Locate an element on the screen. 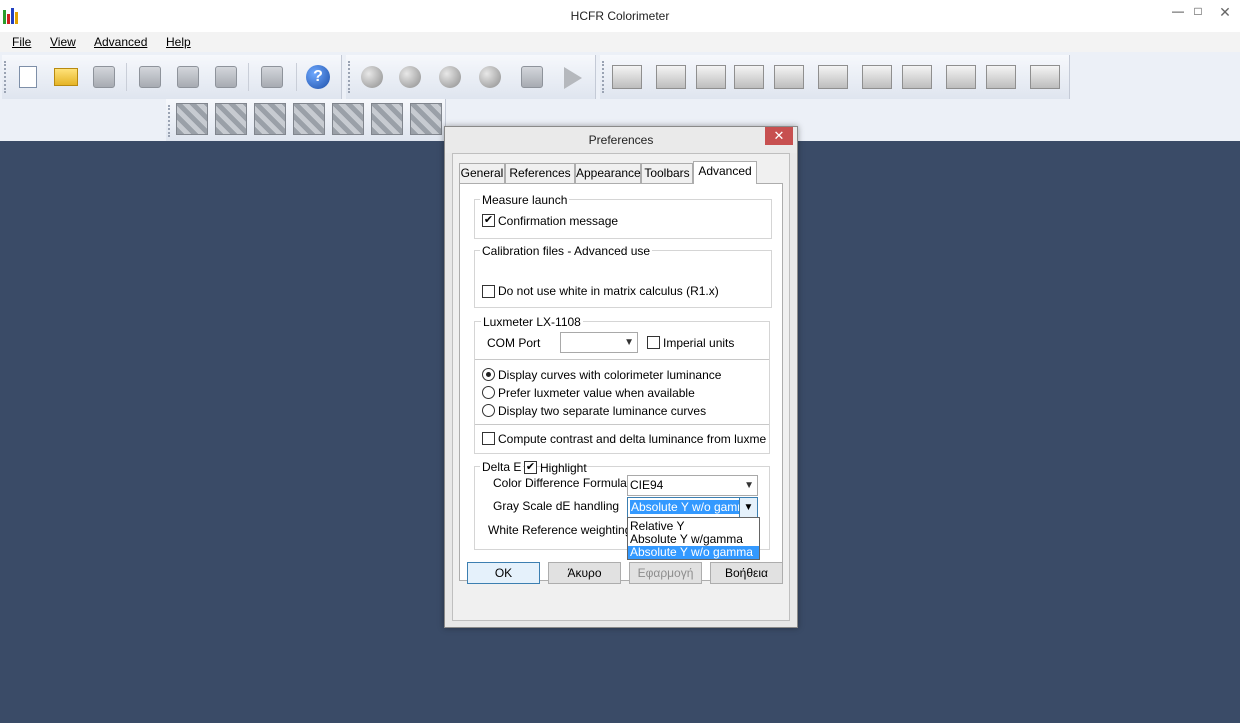  menu-file: File is located at coordinates (21, 42).